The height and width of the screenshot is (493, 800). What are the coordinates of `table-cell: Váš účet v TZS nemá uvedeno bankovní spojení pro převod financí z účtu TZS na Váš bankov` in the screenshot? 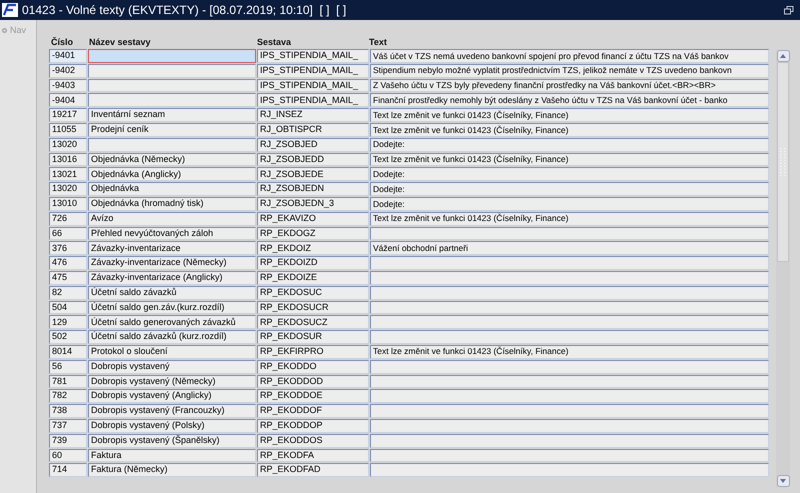 It's located at (569, 56).